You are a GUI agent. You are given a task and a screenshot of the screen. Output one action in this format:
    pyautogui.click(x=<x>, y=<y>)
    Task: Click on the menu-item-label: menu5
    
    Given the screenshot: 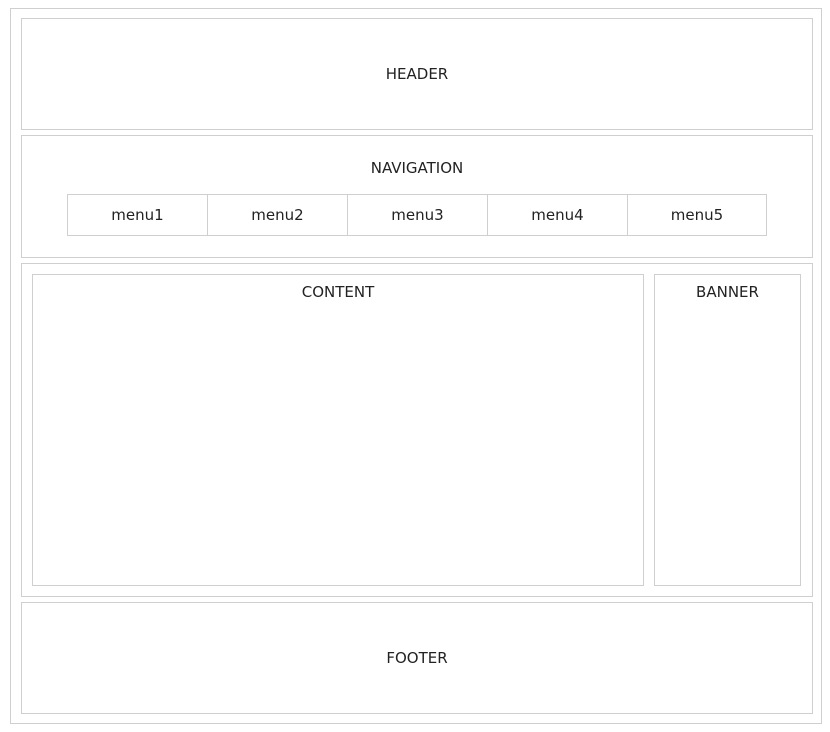 What is the action you would take?
    pyautogui.click(x=697, y=215)
    